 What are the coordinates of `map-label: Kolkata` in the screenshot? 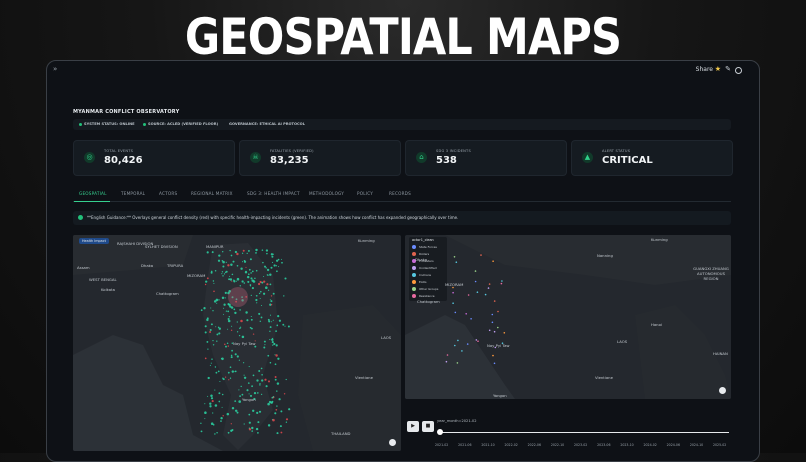 It's located at (108, 289).